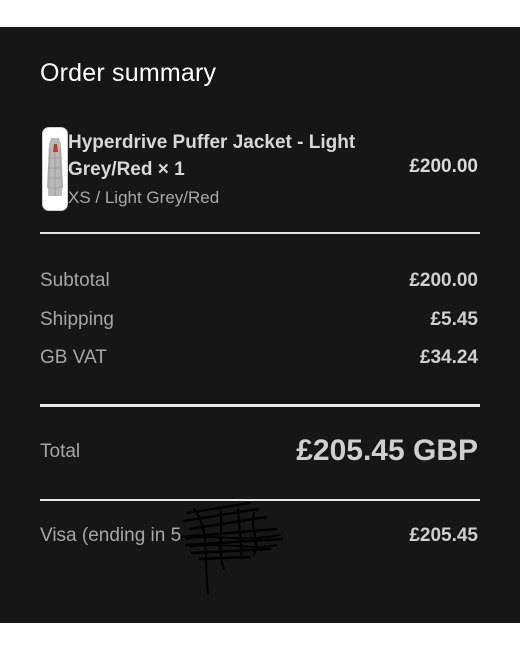 The image size is (520, 650). I want to click on payment-method-label: Visa (ending in 5, so click(111, 535).